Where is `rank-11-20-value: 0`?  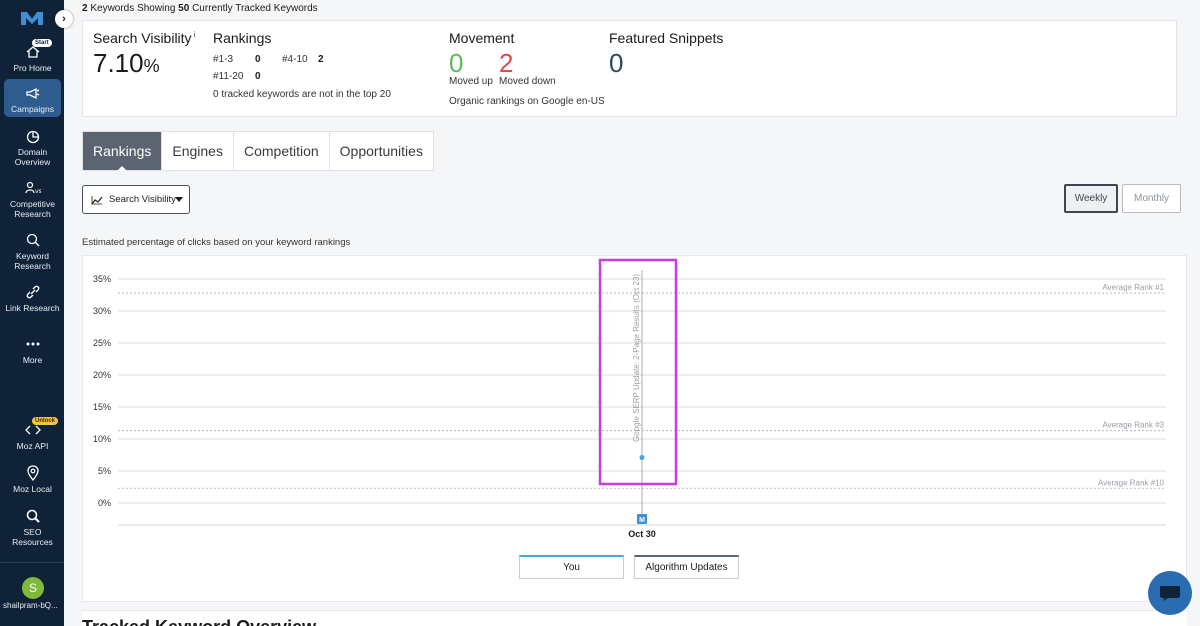
rank-11-20-value: 0 is located at coordinates (258, 76).